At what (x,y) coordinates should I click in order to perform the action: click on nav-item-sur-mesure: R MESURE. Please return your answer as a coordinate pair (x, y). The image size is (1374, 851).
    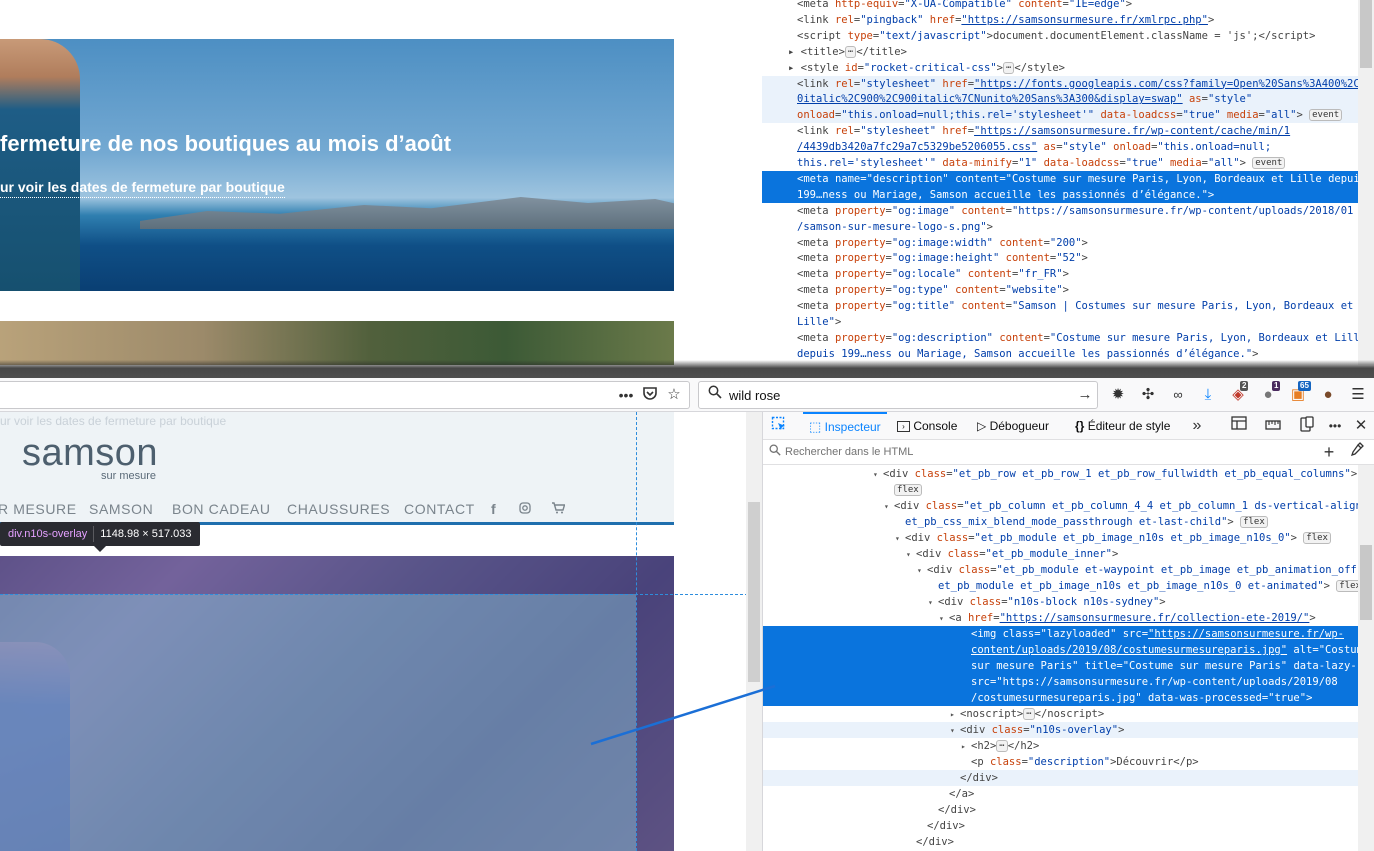
    Looking at the image, I should click on (38, 509).